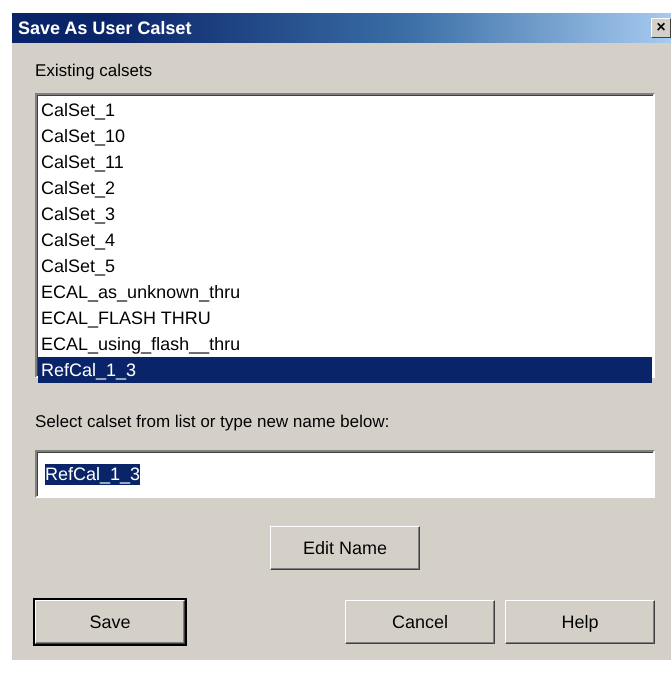  Describe the element at coordinates (110, 622) in the screenshot. I see `save-button: Save` at that location.